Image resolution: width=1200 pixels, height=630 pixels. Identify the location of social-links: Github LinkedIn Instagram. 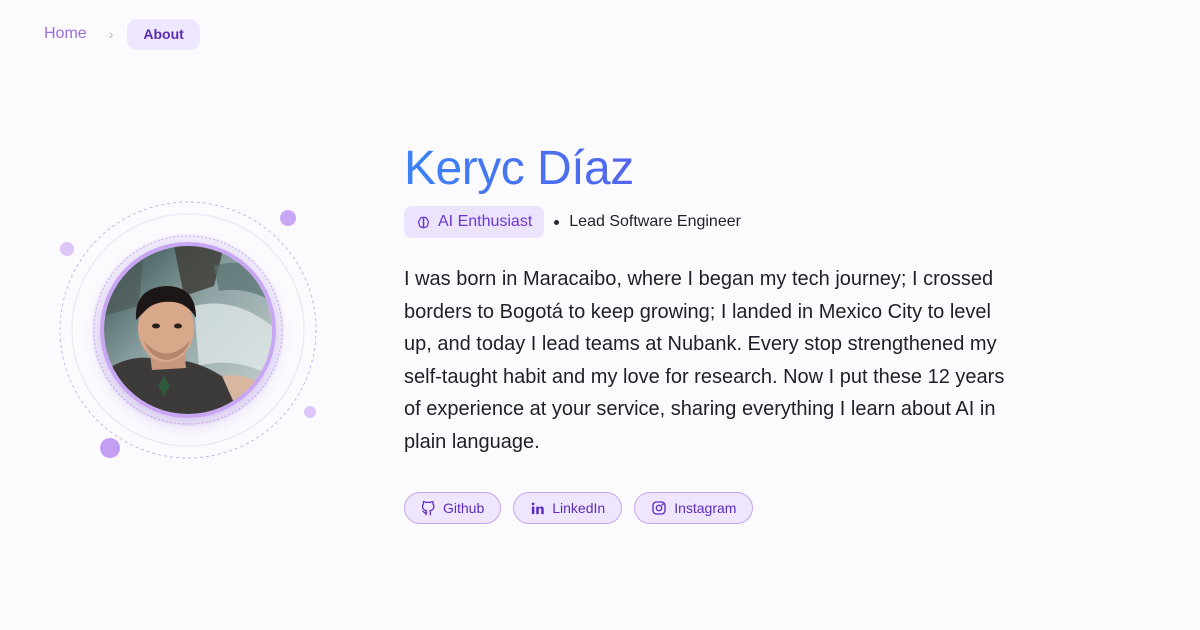
(714, 508).